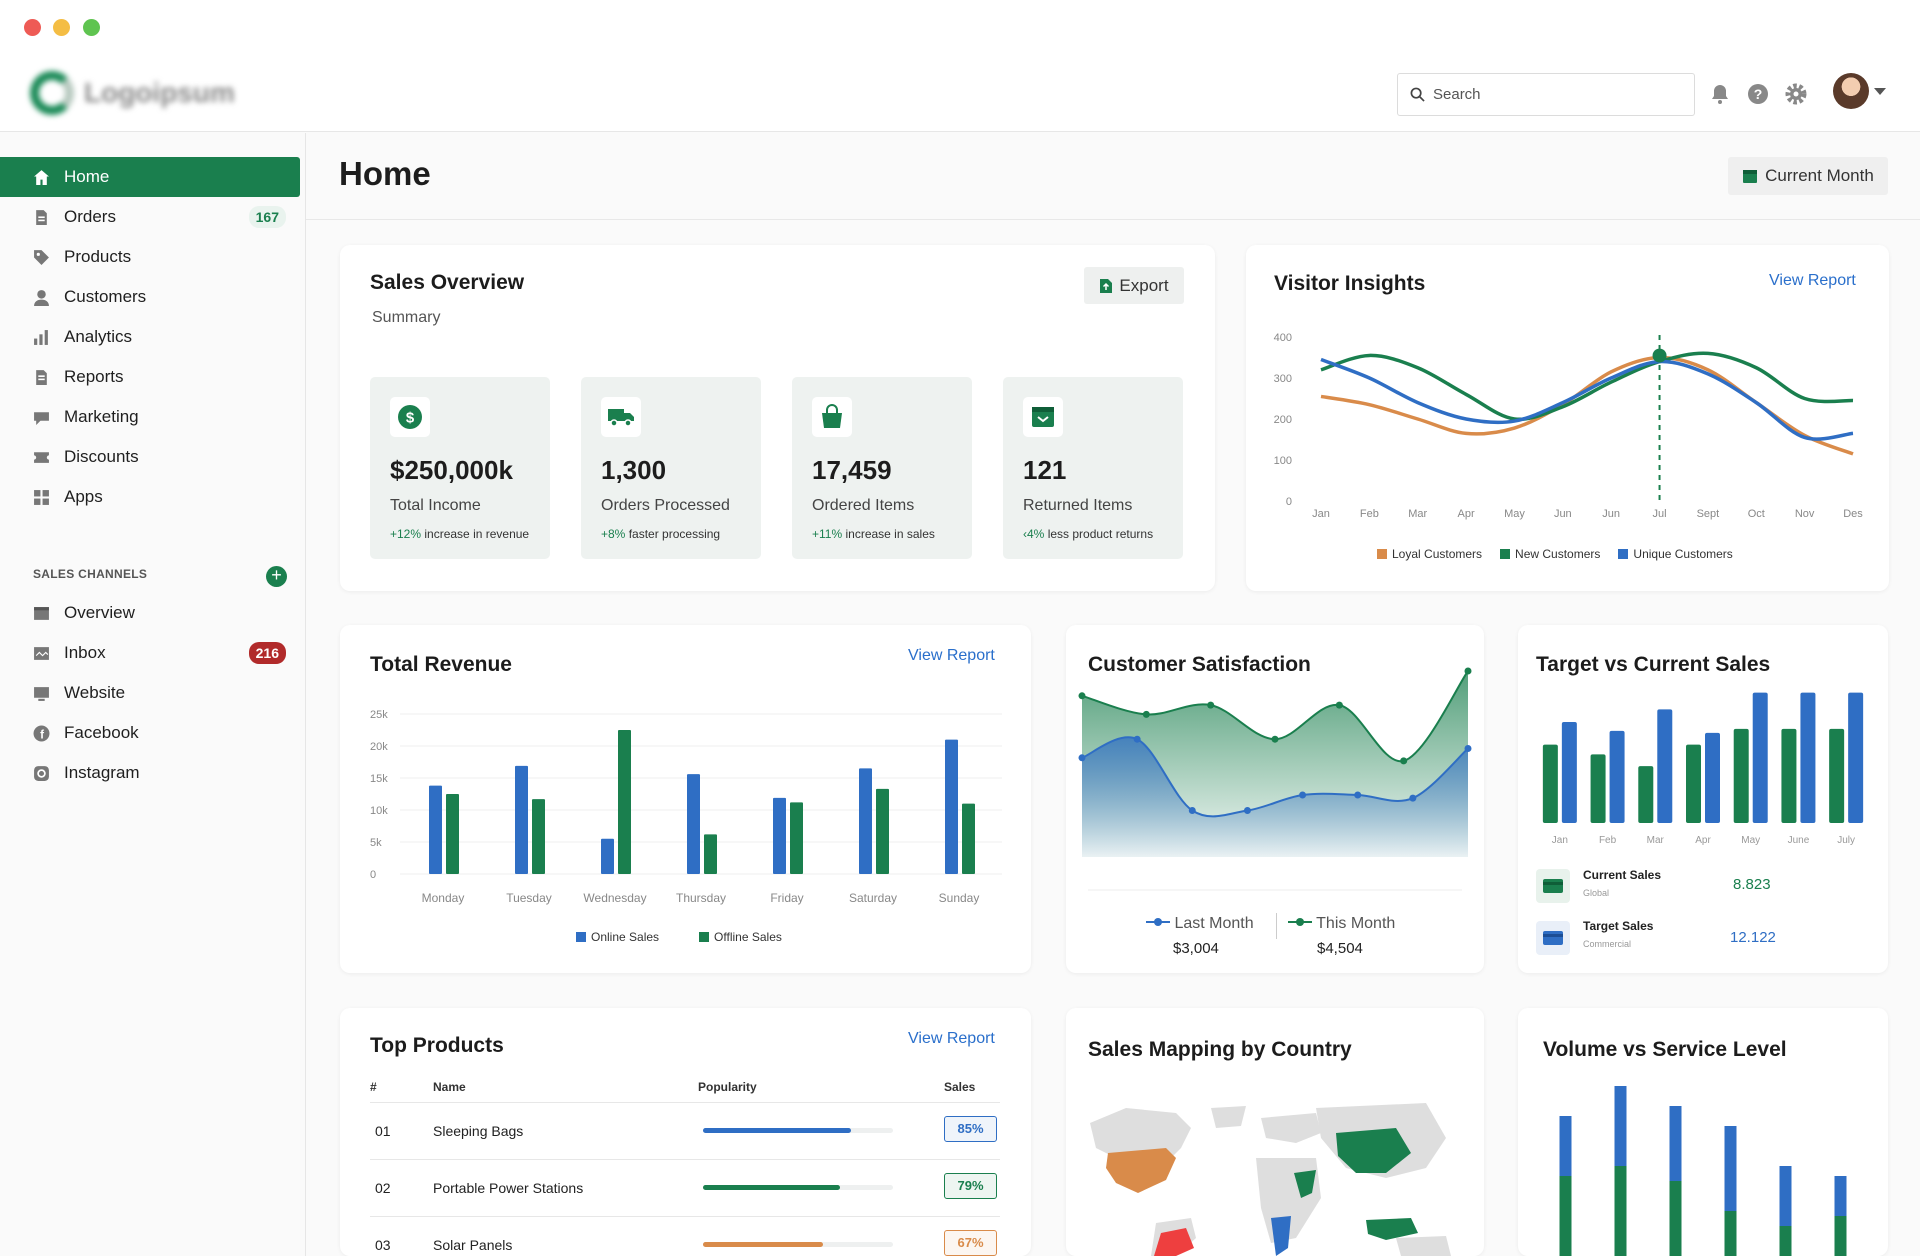  I want to click on facebook-icon: f, so click(41, 733).